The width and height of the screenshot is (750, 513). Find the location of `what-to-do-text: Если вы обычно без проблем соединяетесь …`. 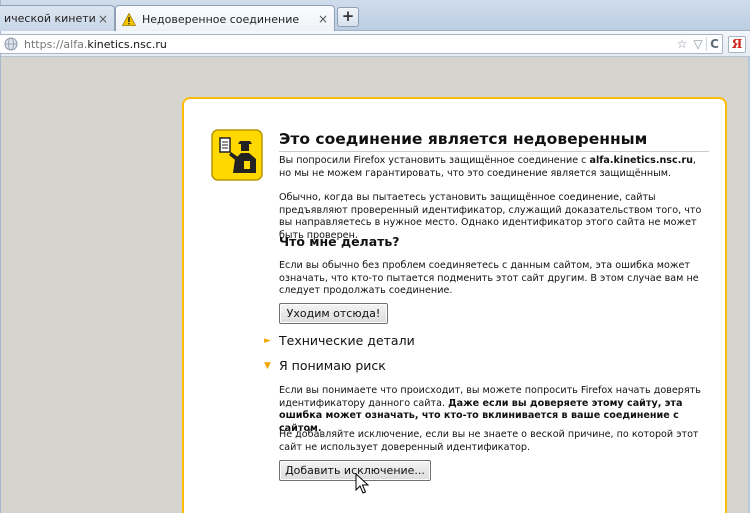

what-to-do-text: Если вы обычно без проблем соединяетесь … is located at coordinates (489, 278).